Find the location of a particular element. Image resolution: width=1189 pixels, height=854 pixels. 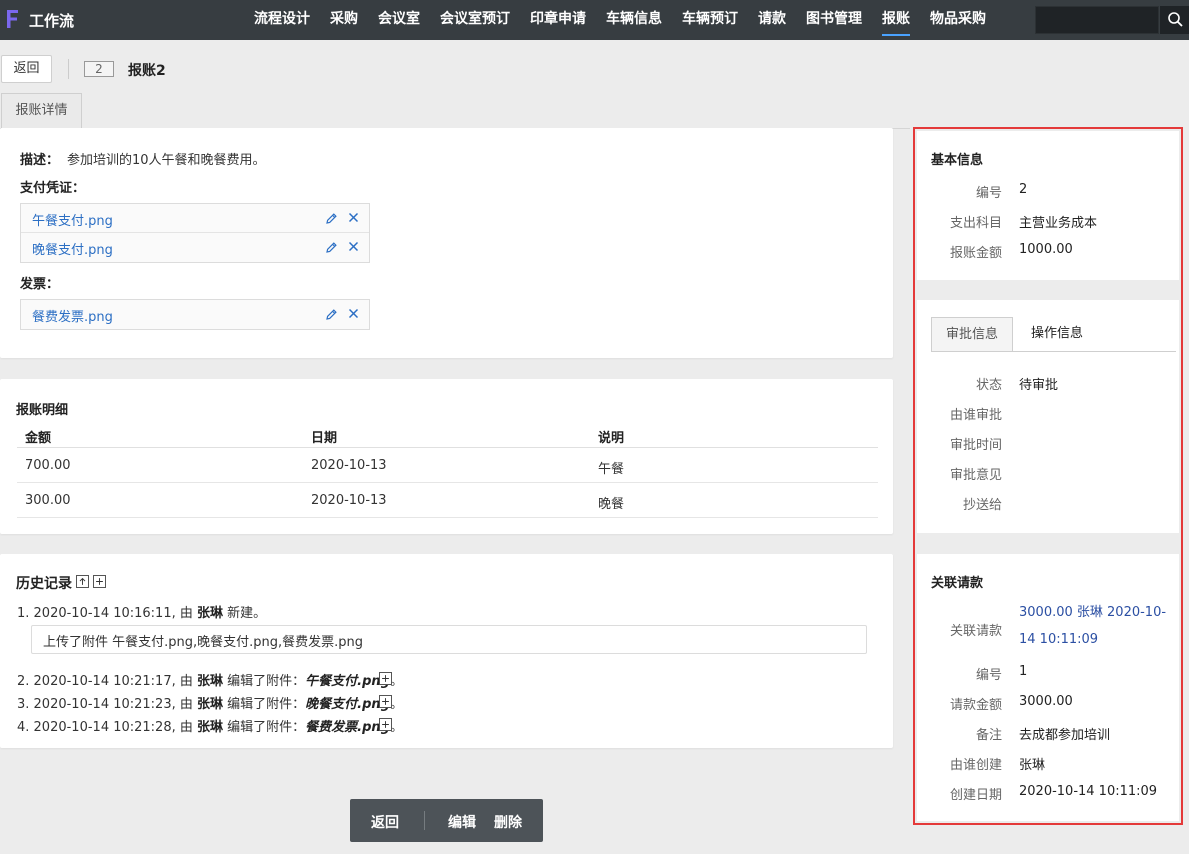

invoice-label: 发票： is located at coordinates (40, 284).